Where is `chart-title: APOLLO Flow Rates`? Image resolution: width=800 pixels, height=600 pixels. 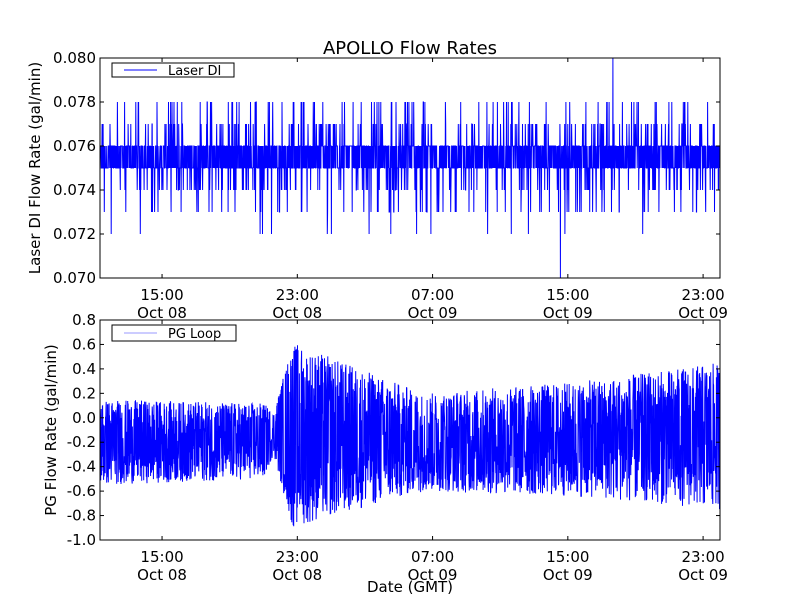
chart-title: APOLLO Flow Rates is located at coordinates (410, 48).